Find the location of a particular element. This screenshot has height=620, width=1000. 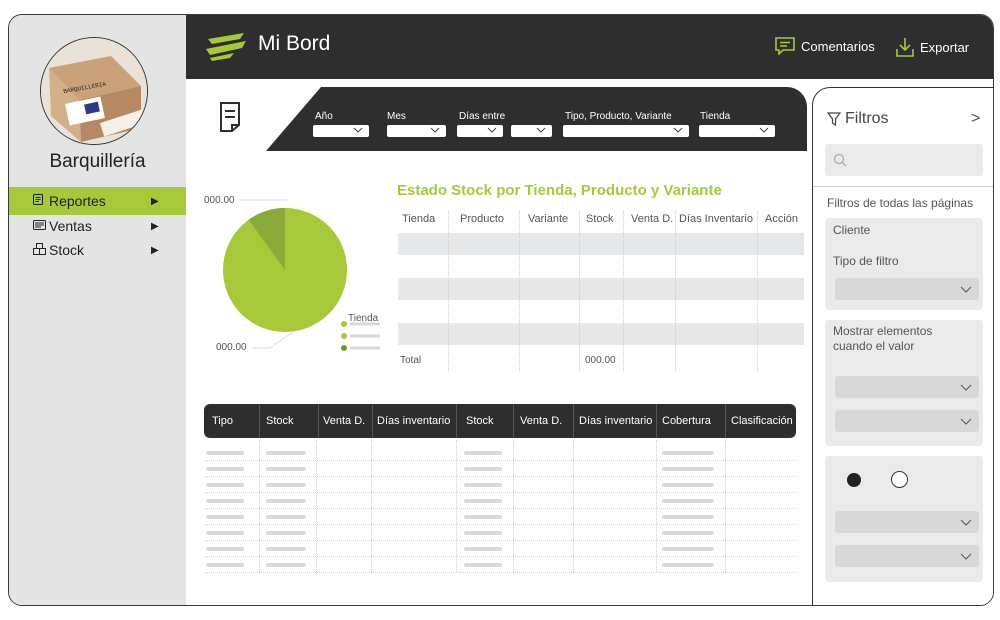

days-to-select is located at coordinates (531, 131).